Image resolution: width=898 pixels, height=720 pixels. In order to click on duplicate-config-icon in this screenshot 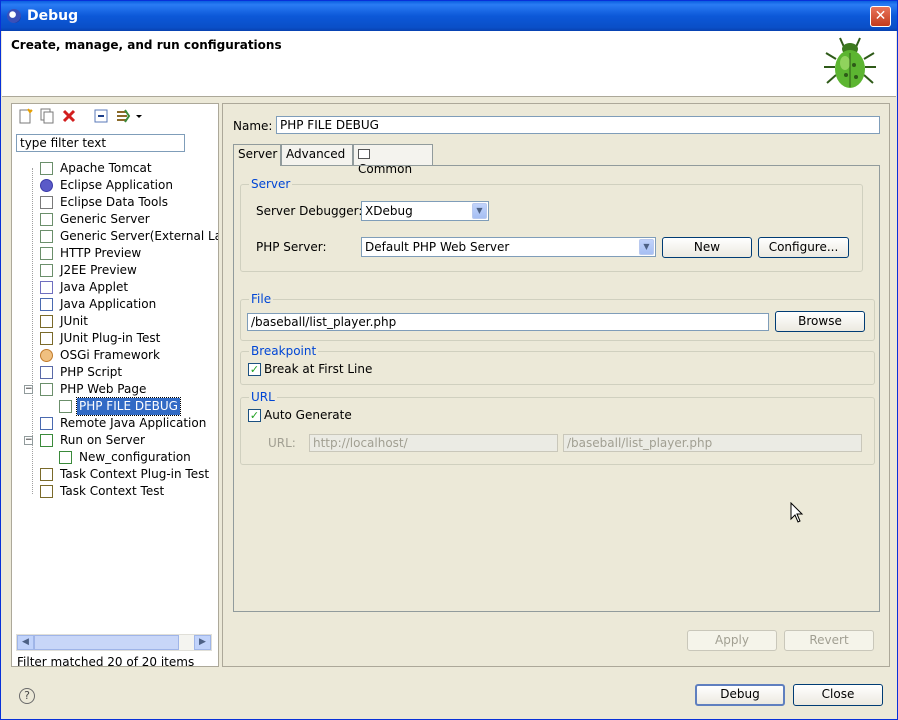, I will do `click(47, 116)`.